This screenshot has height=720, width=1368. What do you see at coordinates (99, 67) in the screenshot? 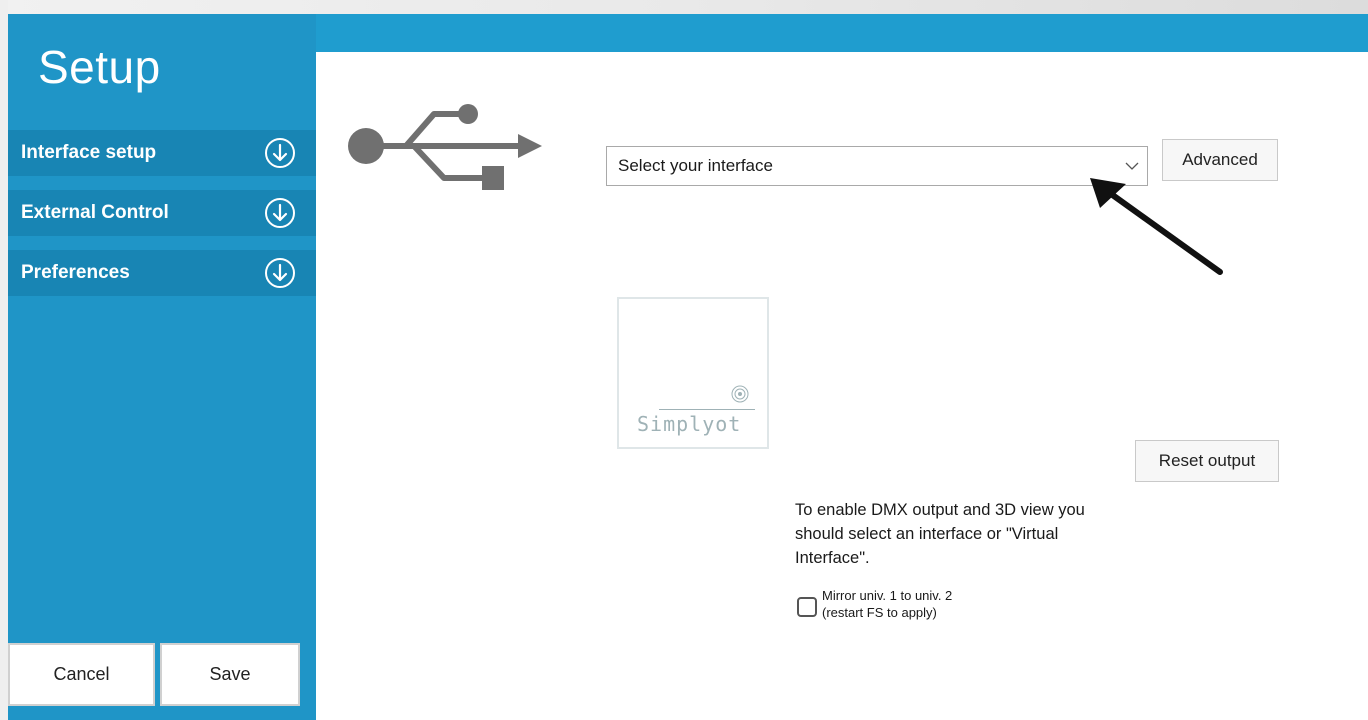
I see `sidebar-title: Setup` at bounding box center [99, 67].